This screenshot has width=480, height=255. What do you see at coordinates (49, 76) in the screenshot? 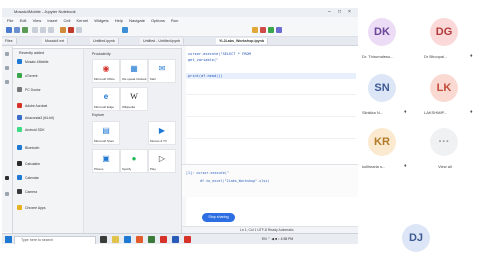
I see `app-item: uTorrent` at bounding box center [49, 76].